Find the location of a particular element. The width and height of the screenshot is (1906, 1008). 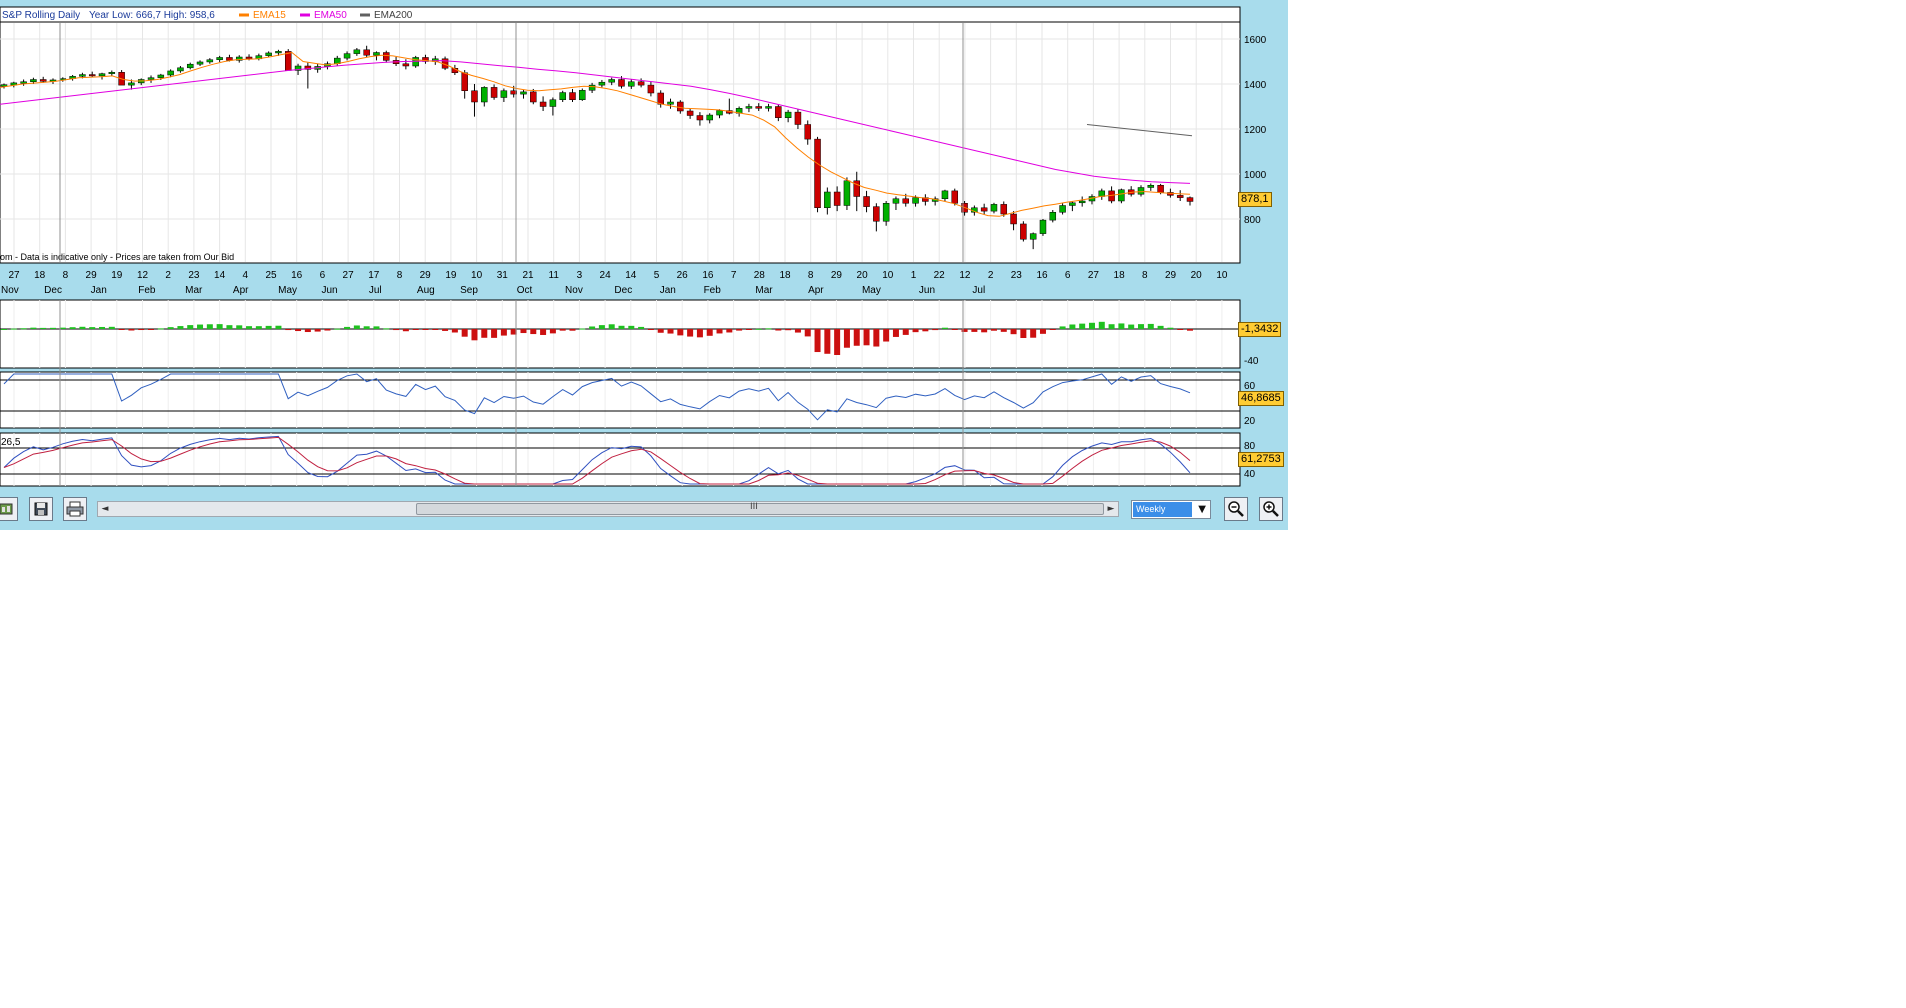

date-tick-label: 26 is located at coordinates (683, 275).